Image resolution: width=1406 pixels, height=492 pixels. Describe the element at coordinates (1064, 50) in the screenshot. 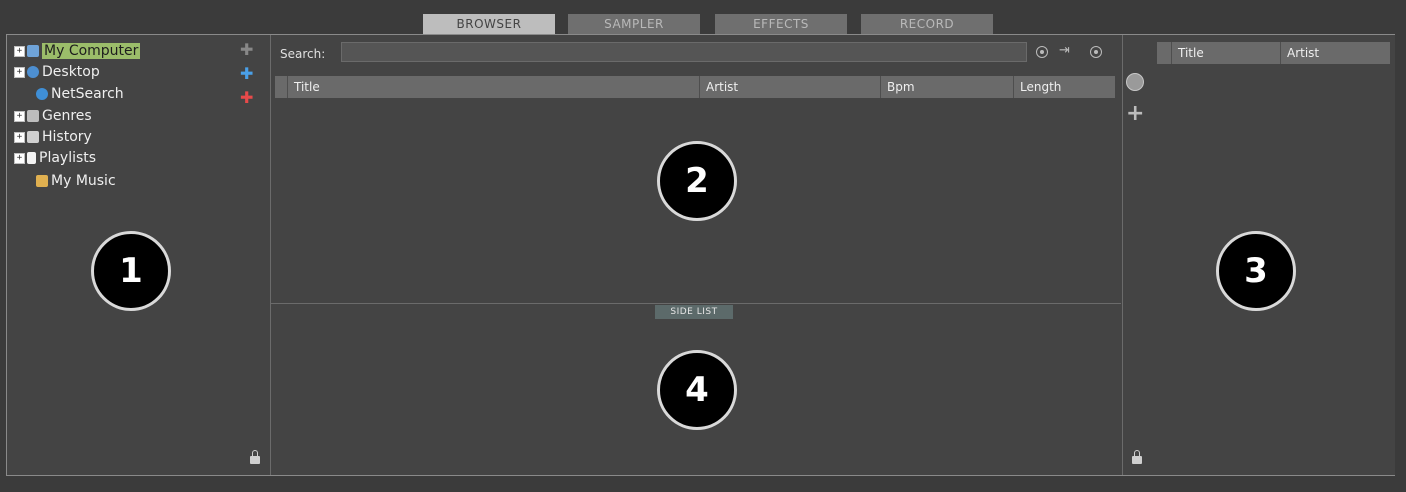

I see `add-column-icon: ⇥` at that location.